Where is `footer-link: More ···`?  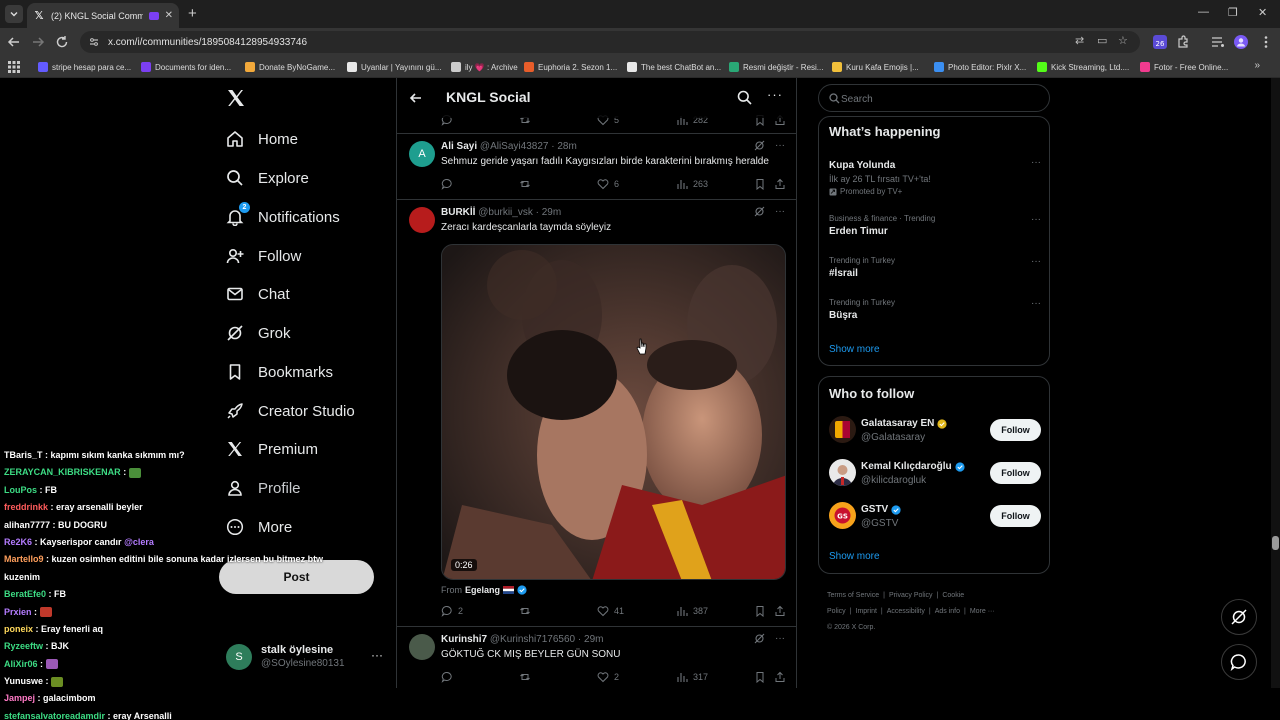 footer-link: More ··· is located at coordinates (982, 611).